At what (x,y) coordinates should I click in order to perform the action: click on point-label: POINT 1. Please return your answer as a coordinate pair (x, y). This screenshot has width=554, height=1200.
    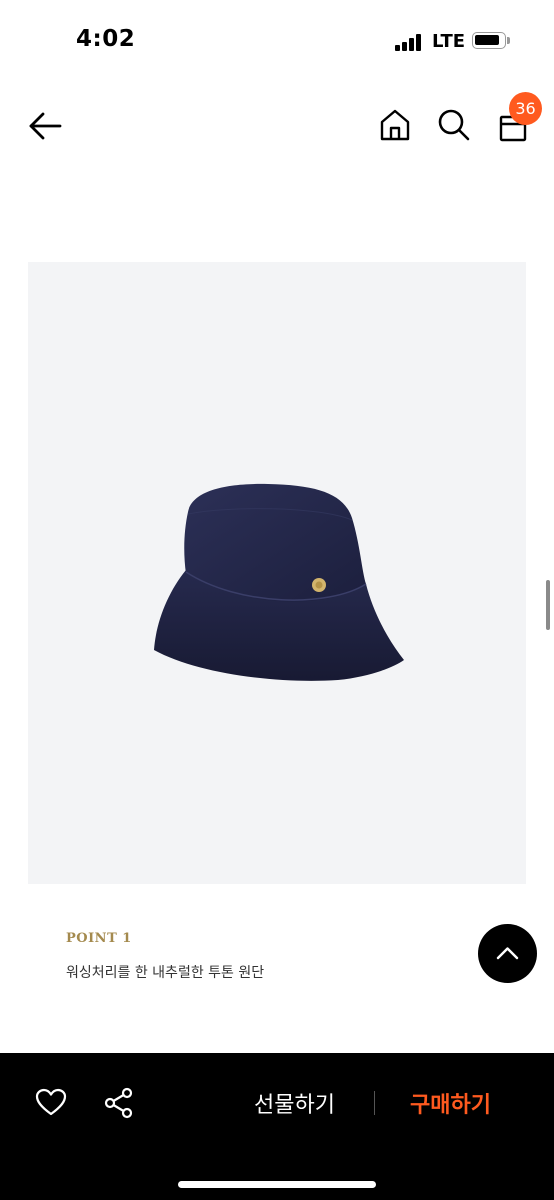
    Looking at the image, I should click on (99, 938).